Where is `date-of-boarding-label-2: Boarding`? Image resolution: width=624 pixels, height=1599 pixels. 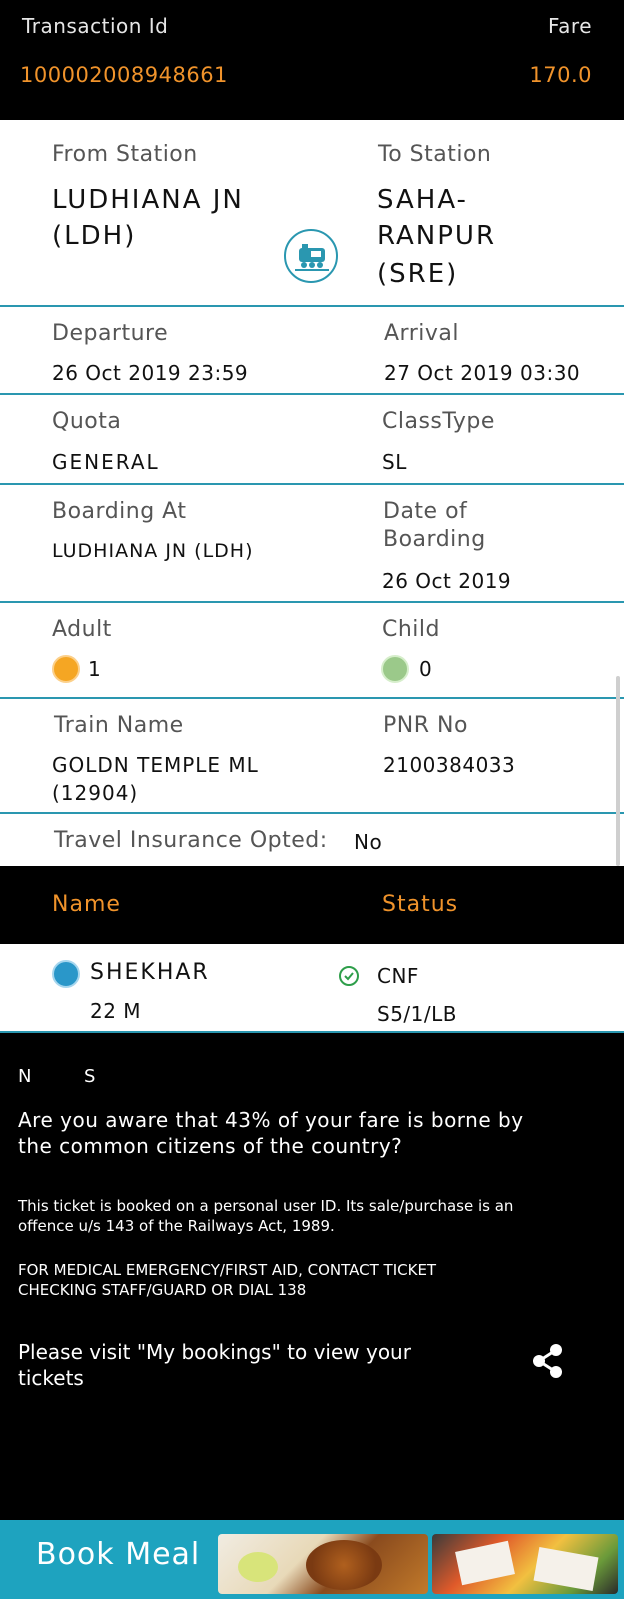
date-of-boarding-label-2: Boarding is located at coordinates (434, 539).